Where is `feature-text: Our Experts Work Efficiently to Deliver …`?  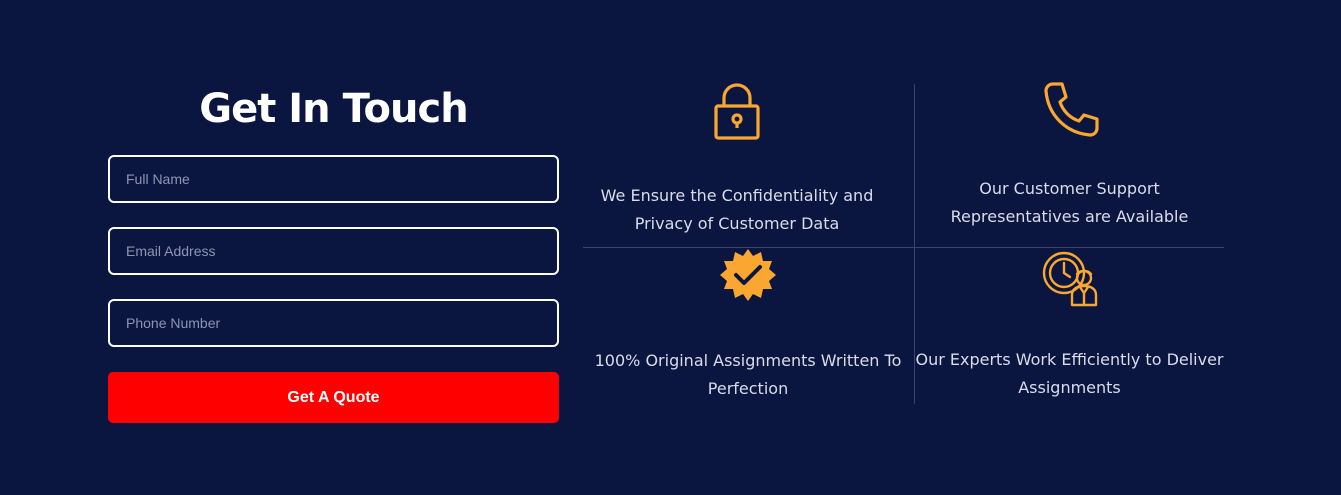
feature-text: Our Experts Work Efficiently to Deliver … is located at coordinates (1069, 373).